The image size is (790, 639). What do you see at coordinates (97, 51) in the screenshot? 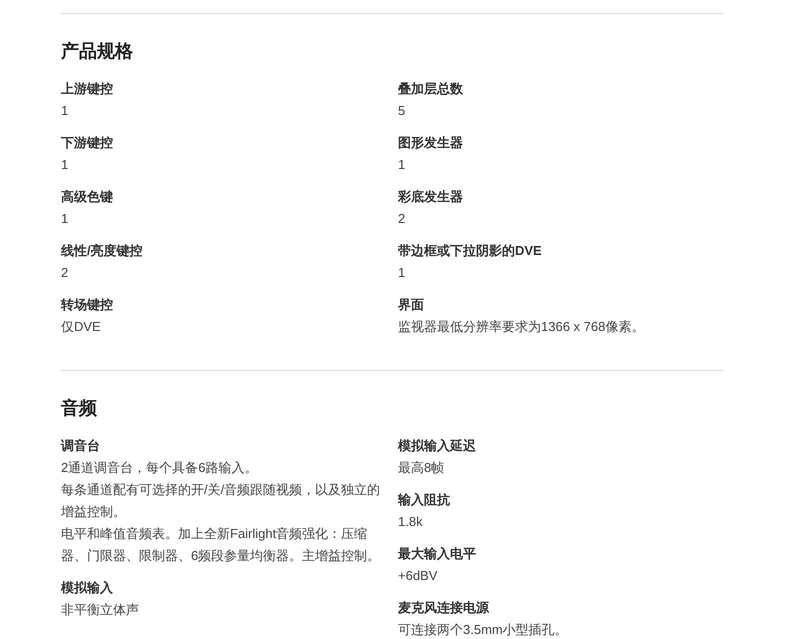
I see `section-heading: 产品规格` at bounding box center [97, 51].